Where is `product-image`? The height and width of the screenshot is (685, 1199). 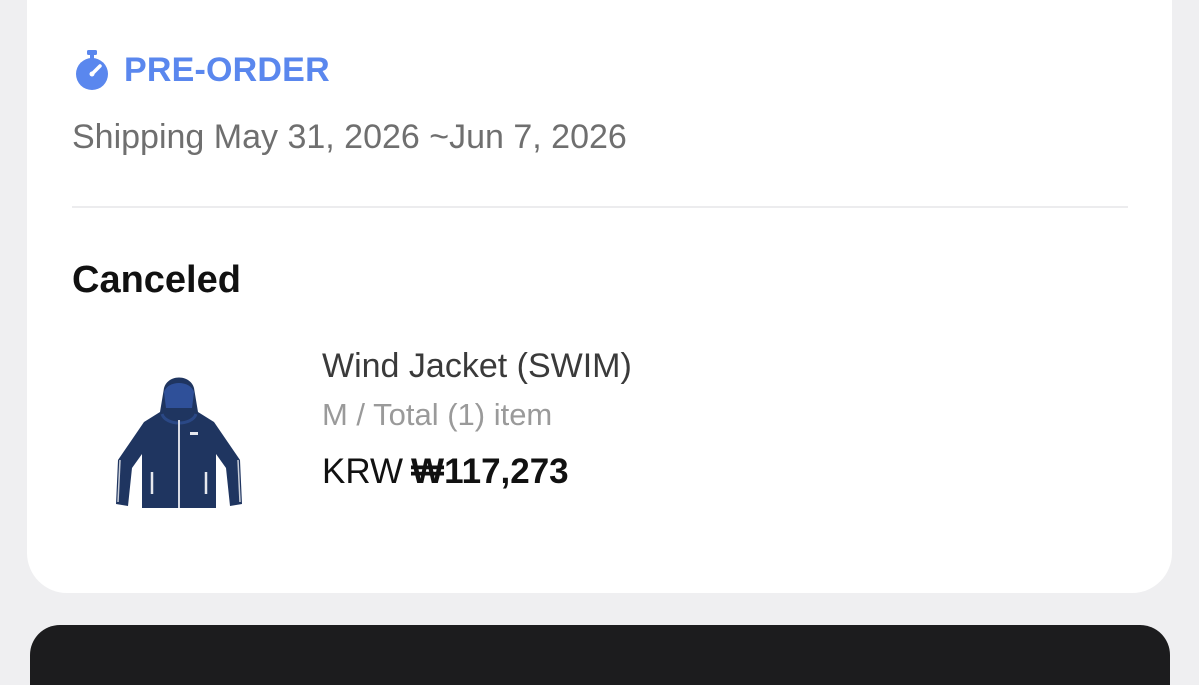 product-image is located at coordinates (179, 441).